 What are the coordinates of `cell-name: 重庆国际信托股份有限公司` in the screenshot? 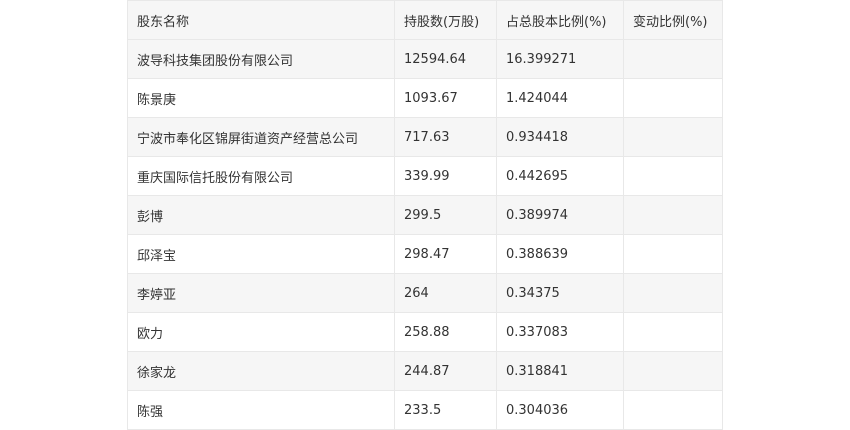 It's located at (261, 176).